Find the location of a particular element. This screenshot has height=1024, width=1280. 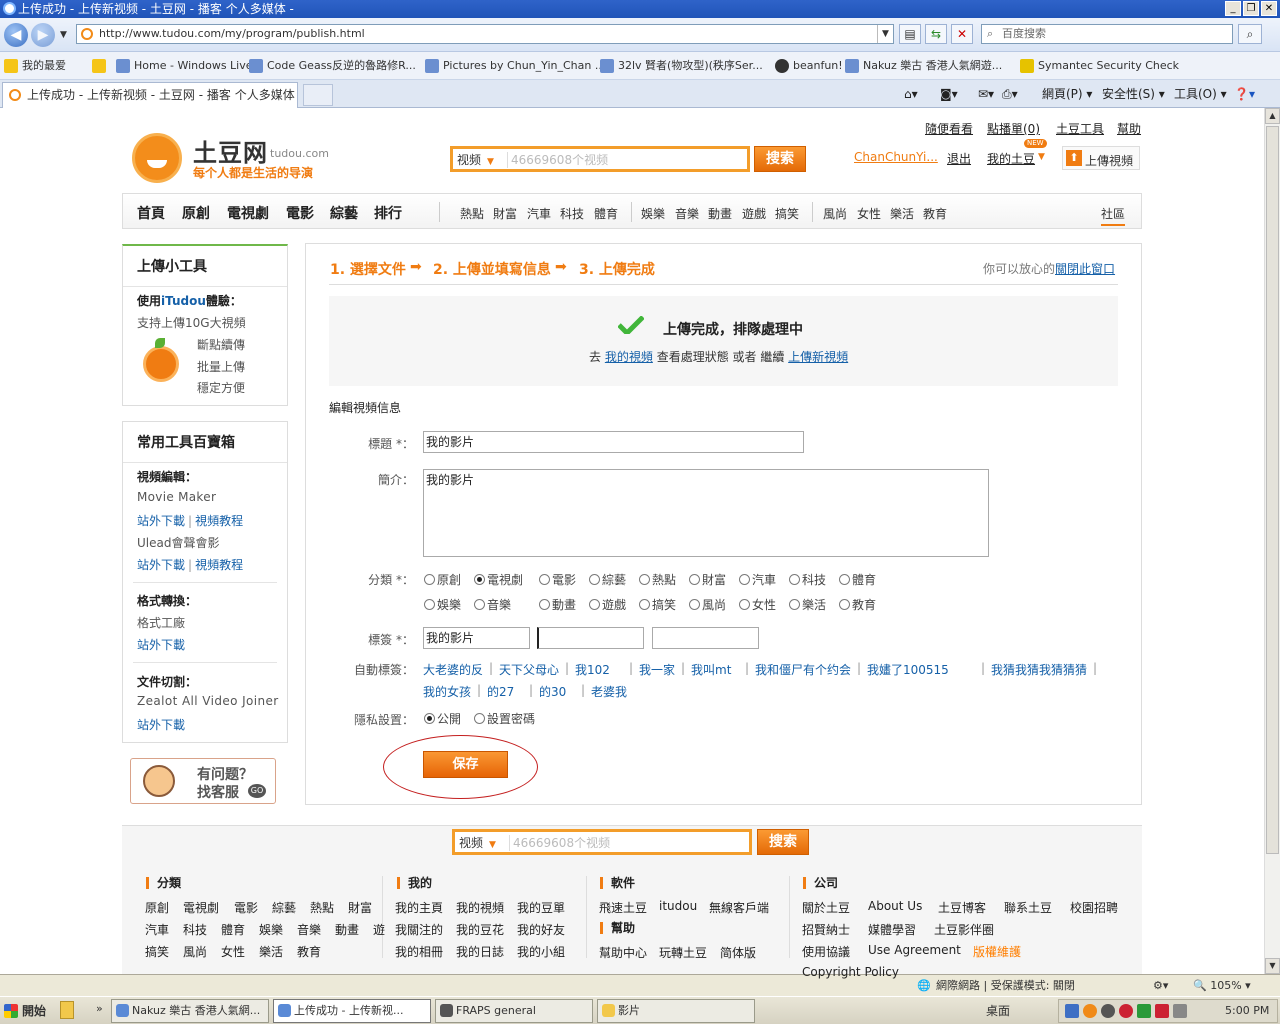

browser-tab-active: 上传成功 - 上传新视频 - 土豆网 - 播客 个人多媒体 is located at coordinates (150, 95).